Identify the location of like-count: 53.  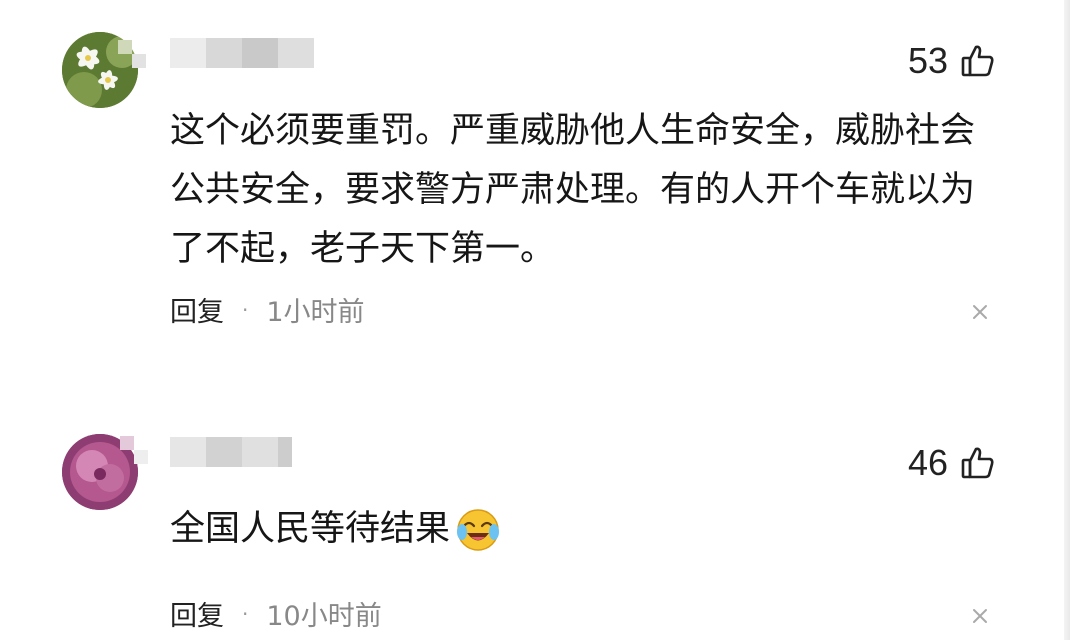
(927, 60).